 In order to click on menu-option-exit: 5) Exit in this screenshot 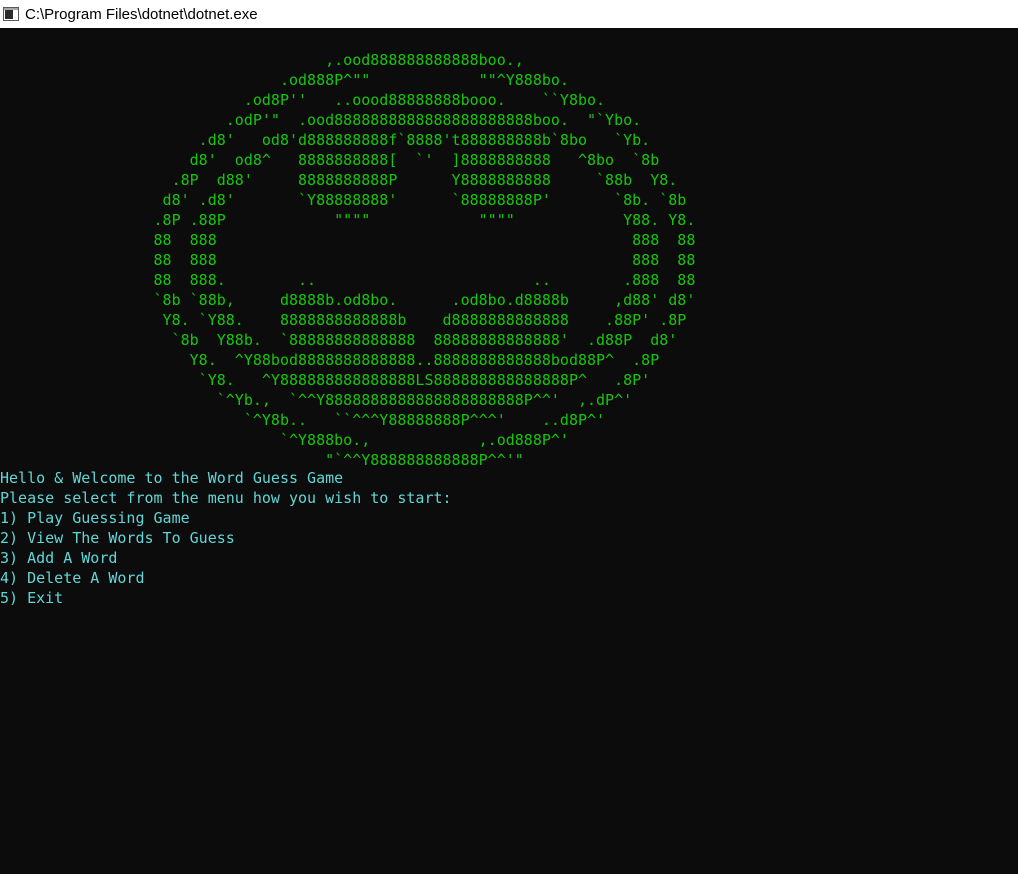, I will do `click(32, 598)`.